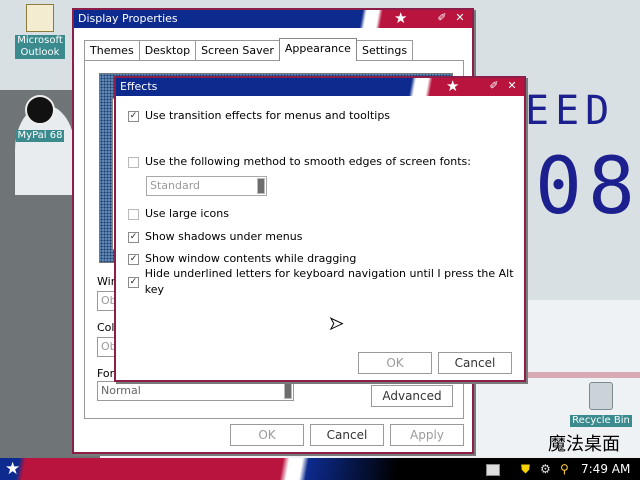 Image resolution: width=640 pixels, height=480 pixels. What do you see at coordinates (584, 444) in the screenshot?
I see `wallpaper-logo: 魔法桌面` at bounding box center [584, 444].